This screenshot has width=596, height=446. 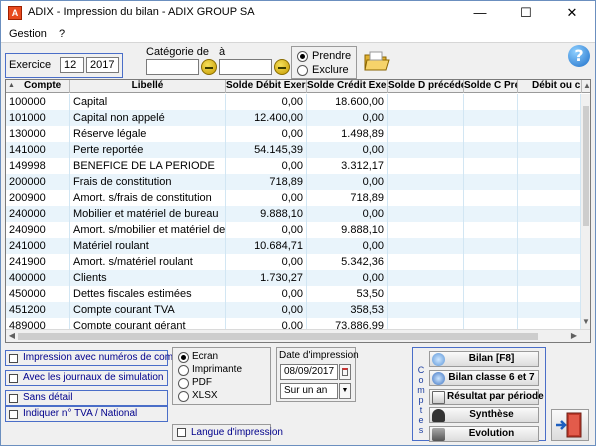 What do you see at coordinates (293, 323) in the screenshot?
I see `table-row: 489000 Compte courant gérant 0,00 73.886,99` at bounding box center [293, 323].